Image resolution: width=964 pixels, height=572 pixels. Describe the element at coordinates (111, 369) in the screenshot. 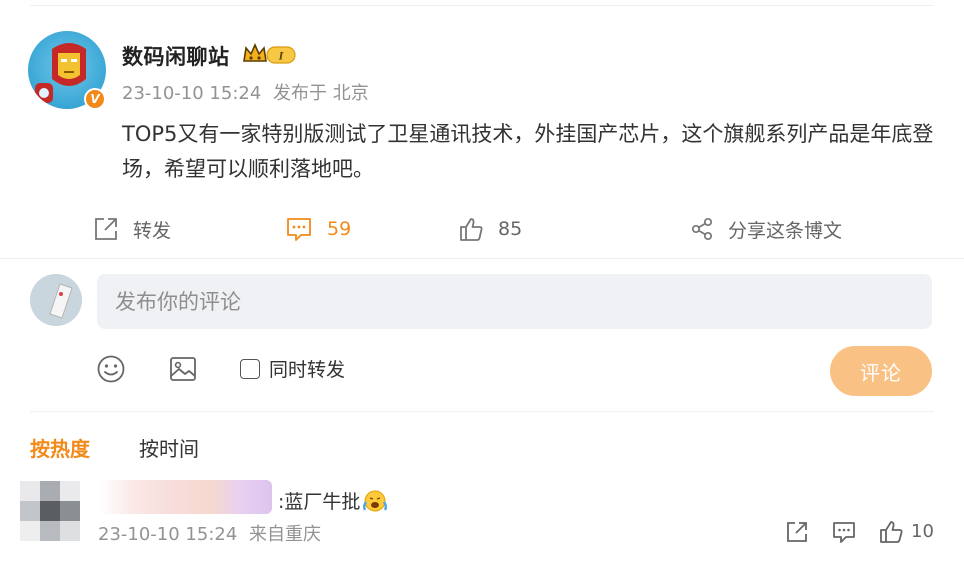

I see `emoji-icon` at that location.